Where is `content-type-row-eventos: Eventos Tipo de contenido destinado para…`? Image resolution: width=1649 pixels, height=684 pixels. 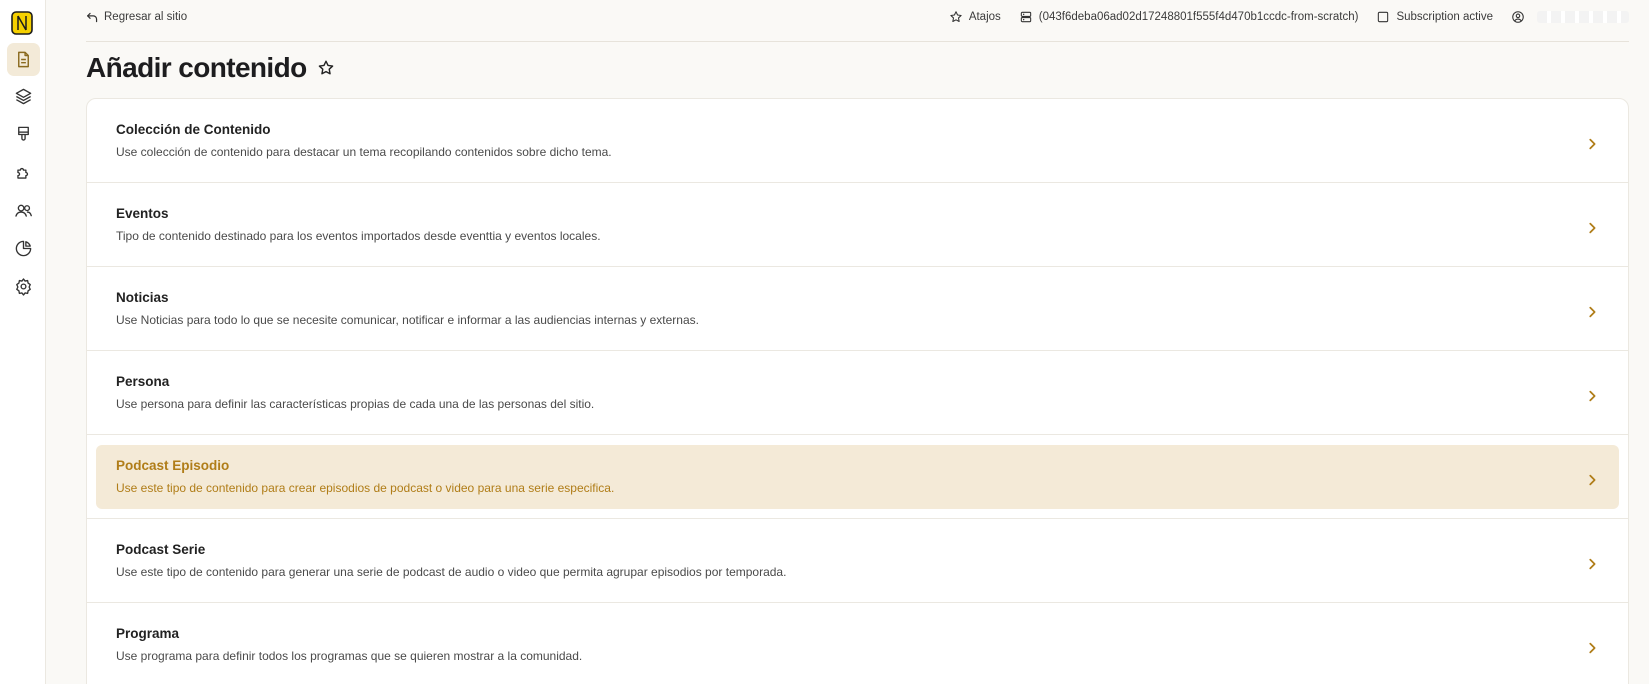
content-type-row-eventos: Eventos Tipo de contenido destinado para… is located at coordinates (857, 225).